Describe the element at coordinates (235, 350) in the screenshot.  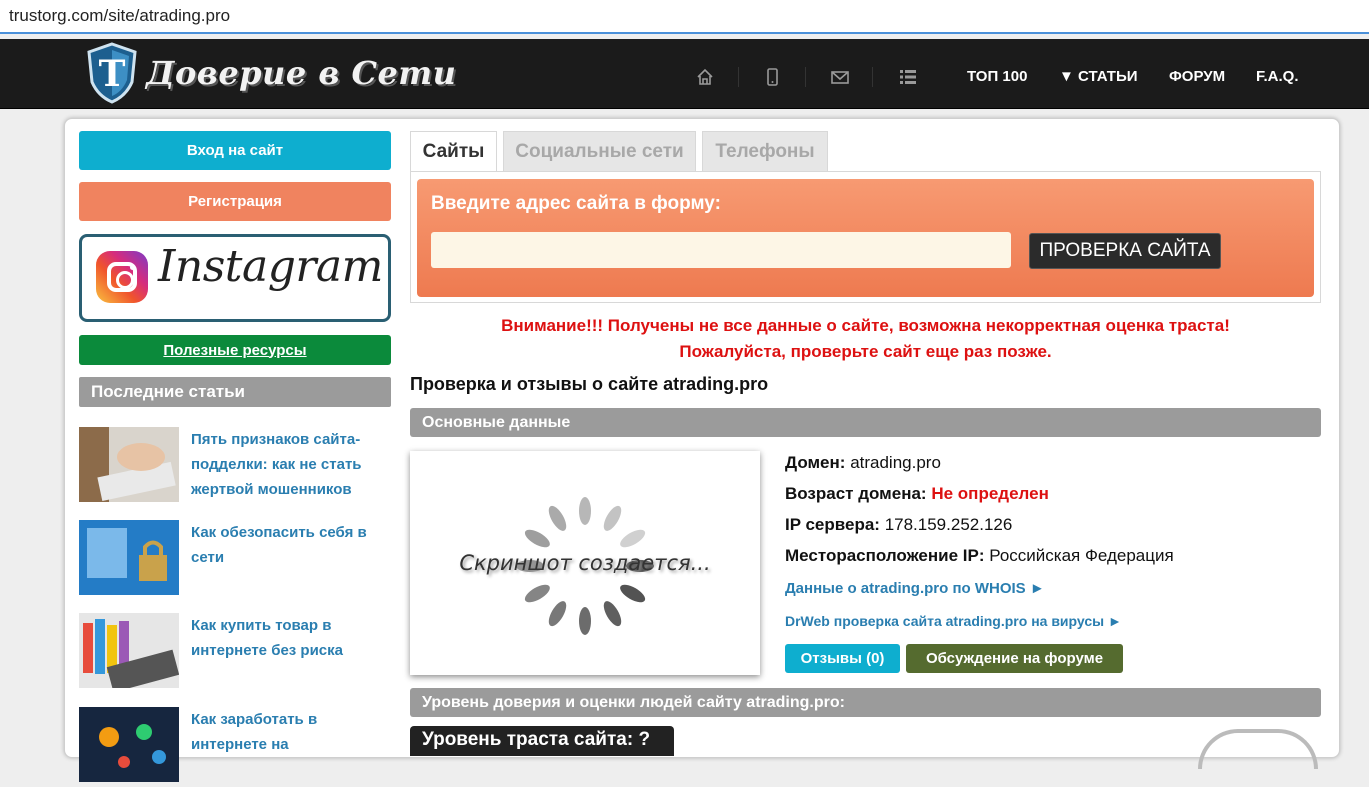
I see `useful-resources-button: Полезные ресурсы` at that location.